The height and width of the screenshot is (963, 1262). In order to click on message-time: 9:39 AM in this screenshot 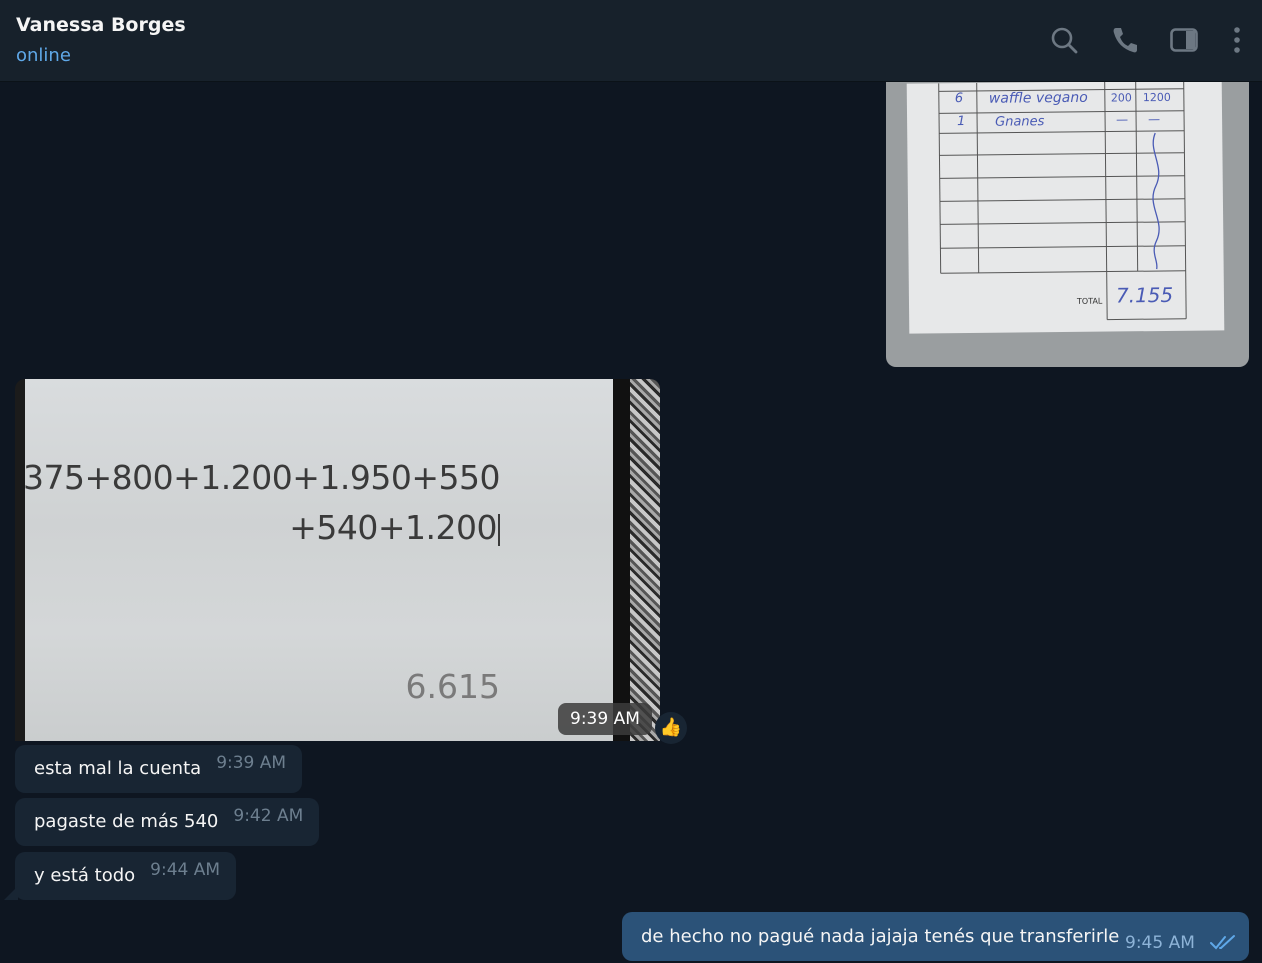, I will do `click(251, 763)`.